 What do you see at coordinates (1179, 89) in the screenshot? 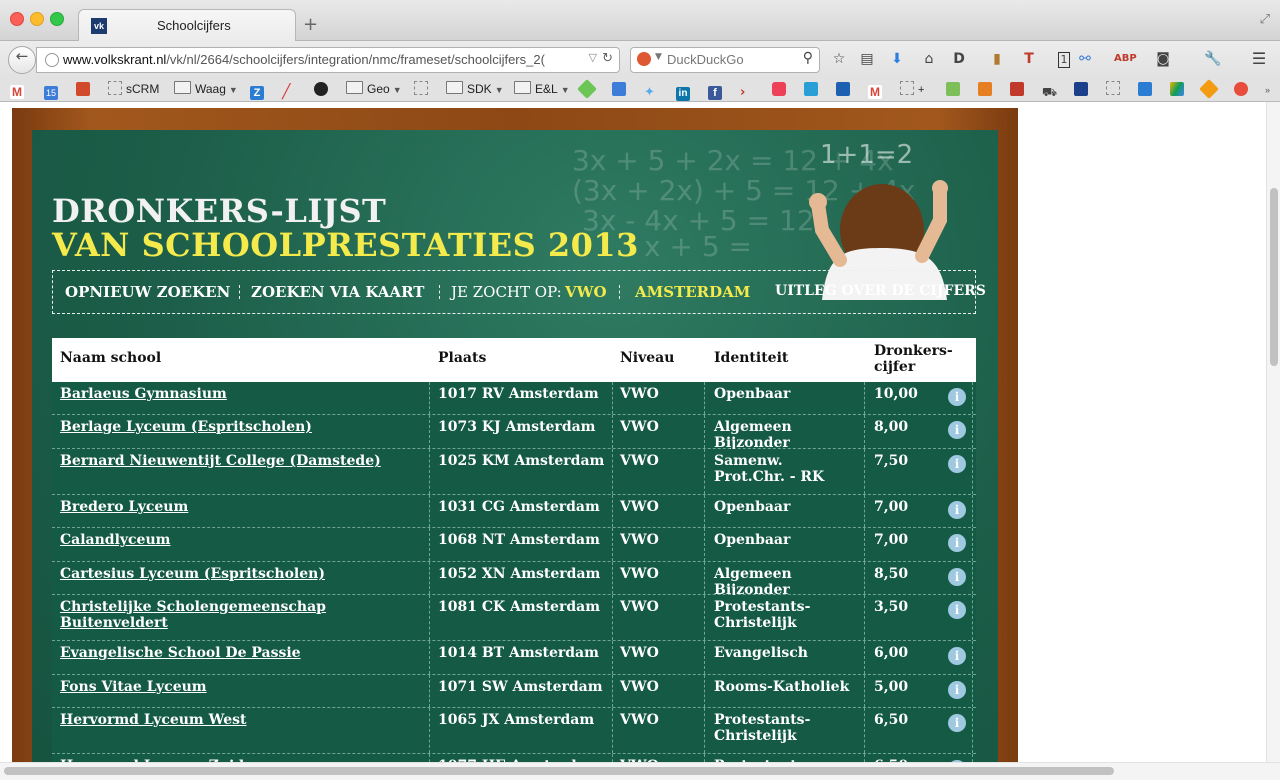
I see `bookmark-drive` at bounding box center [1179, 89].